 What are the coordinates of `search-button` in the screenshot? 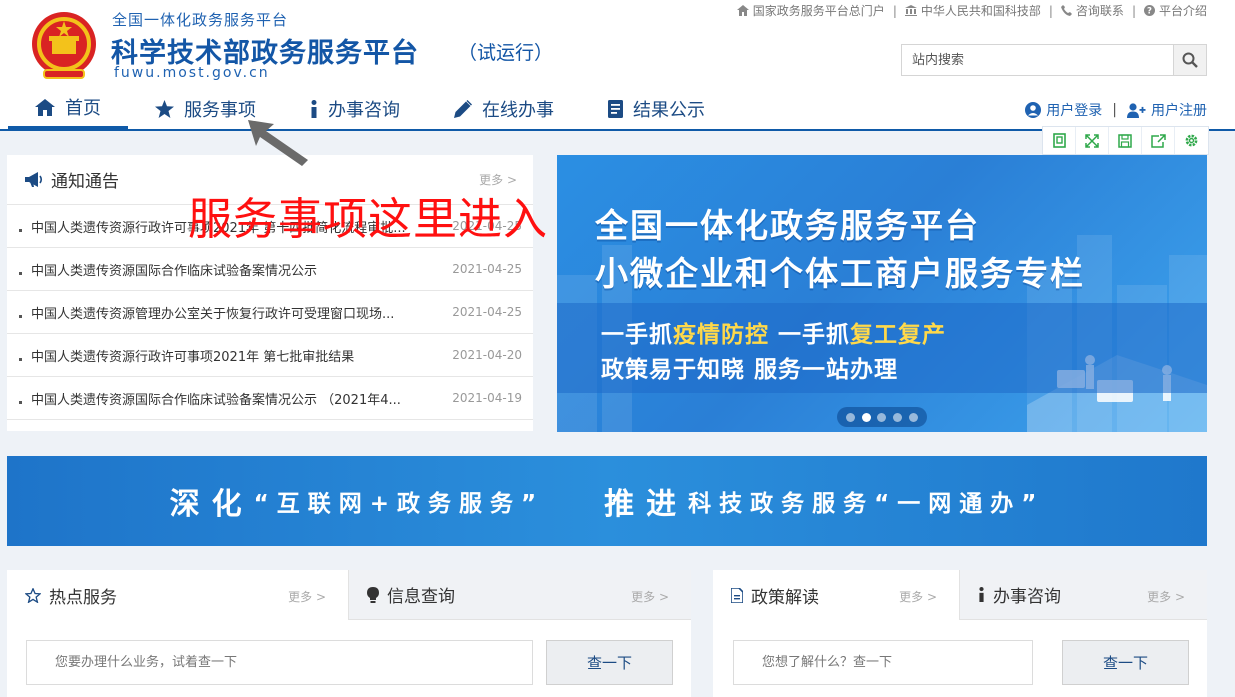 It's located at (1189, 60).